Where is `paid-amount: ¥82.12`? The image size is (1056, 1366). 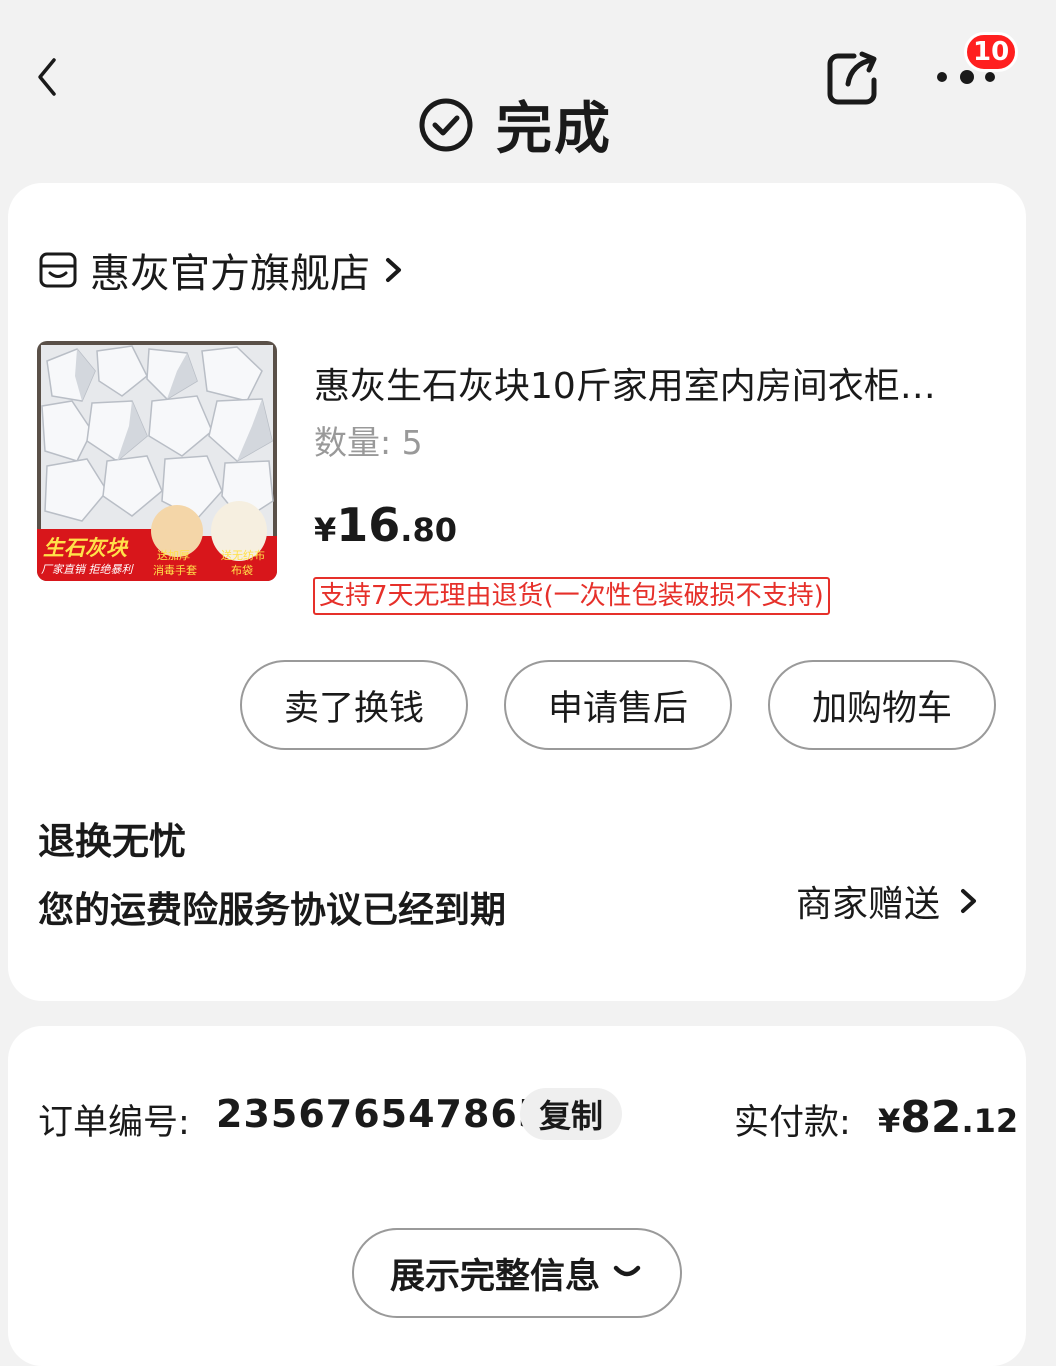 paid-amount: ¥82.12 is located at coordinates (948, 1117).